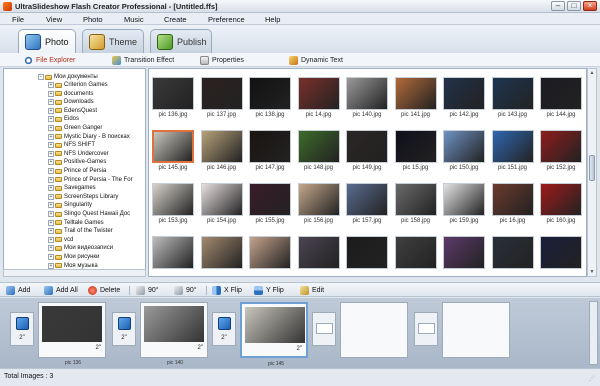 Image resolution: width=600 pixels, height=386 pixels. Describe the element at coordinates (416, 151) in the screenshot. I see `photo-thumbnail: pic 15.jpg` at that location.